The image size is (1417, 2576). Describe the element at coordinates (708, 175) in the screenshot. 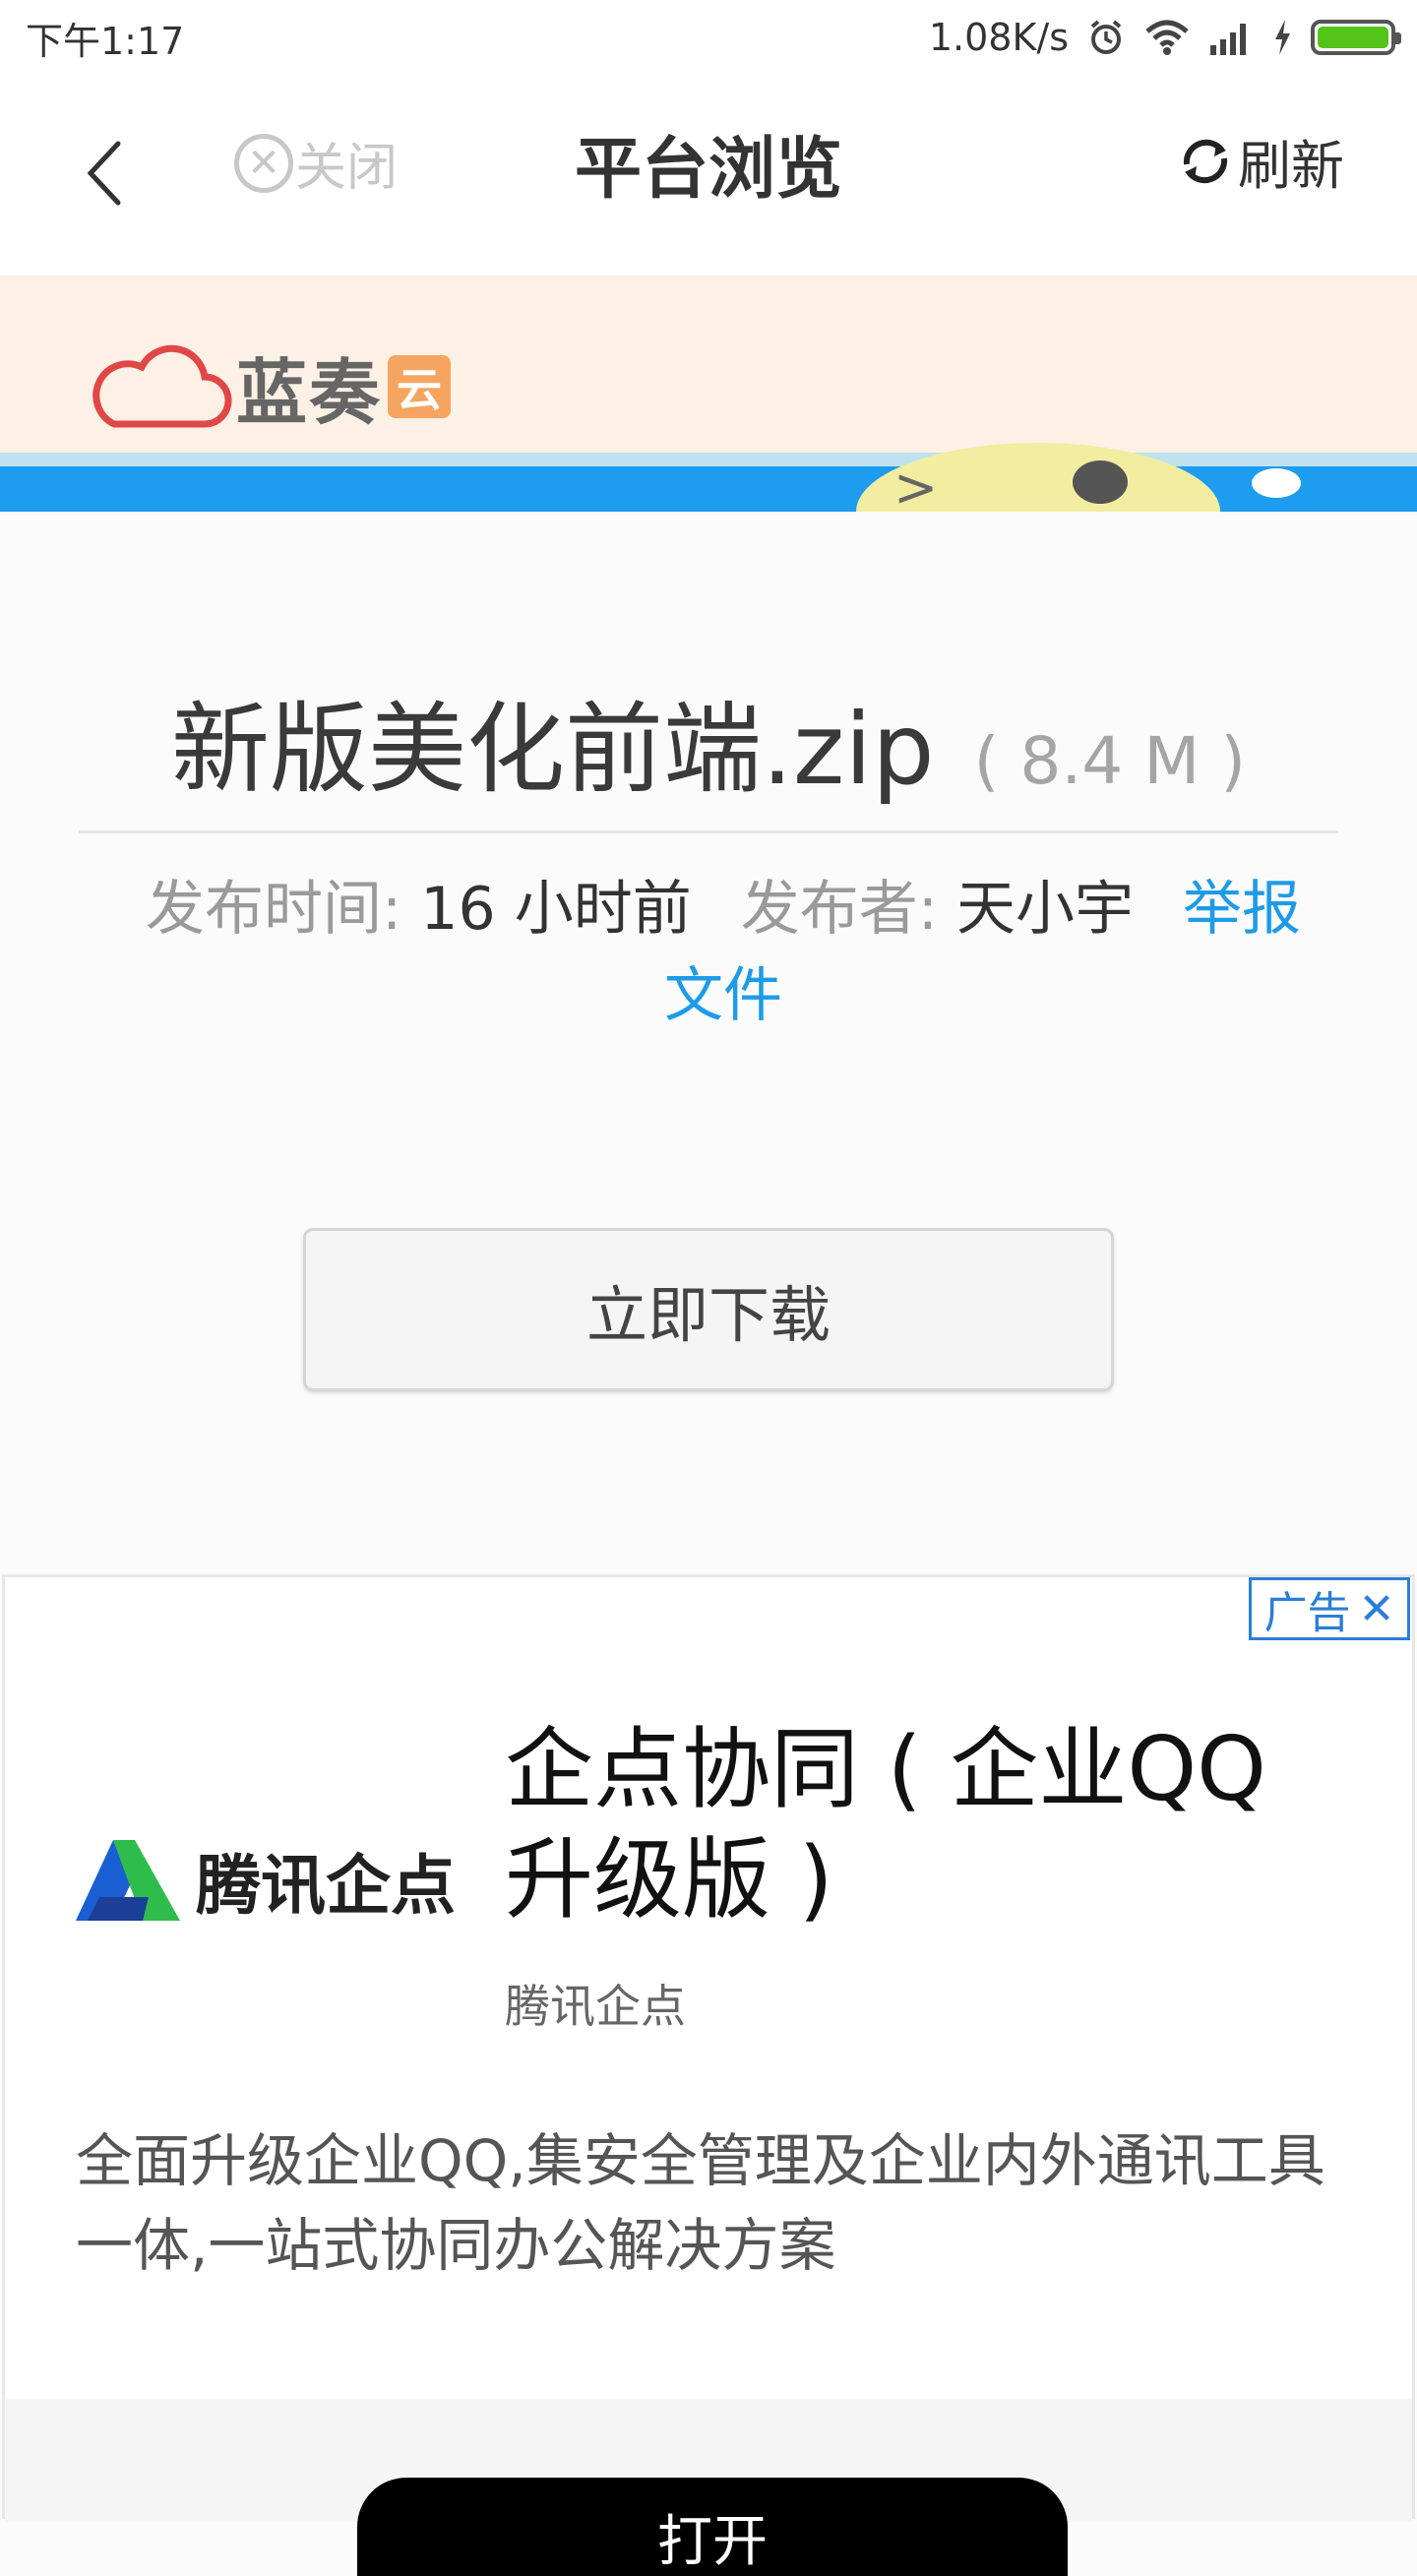

I see `nav-bar: ✕ 关闭 平台浏览 刷新` at that location.